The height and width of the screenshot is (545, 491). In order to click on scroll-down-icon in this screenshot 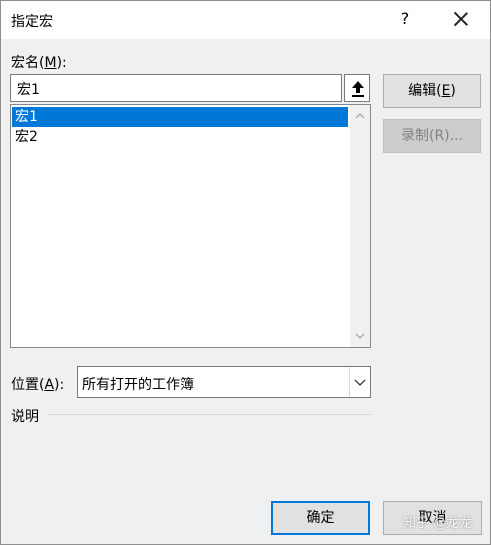, I will do `click(360, 336)`.